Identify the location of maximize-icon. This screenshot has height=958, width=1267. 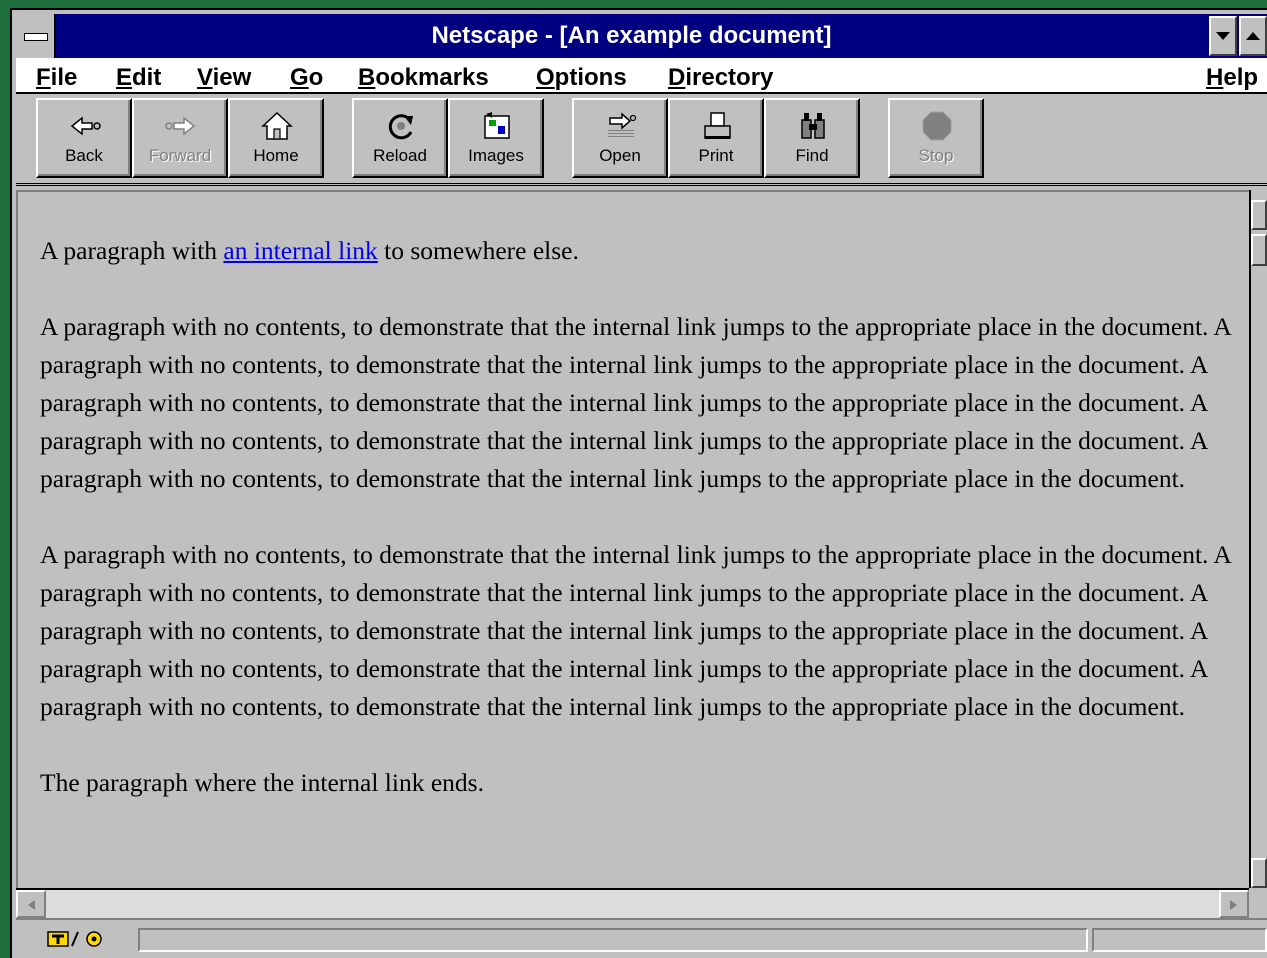
(1253, 36).